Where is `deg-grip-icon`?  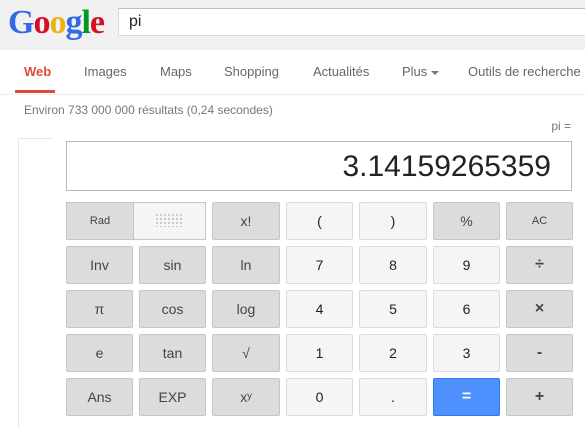 deg-grip-icon is located at coordinates (169, 220).